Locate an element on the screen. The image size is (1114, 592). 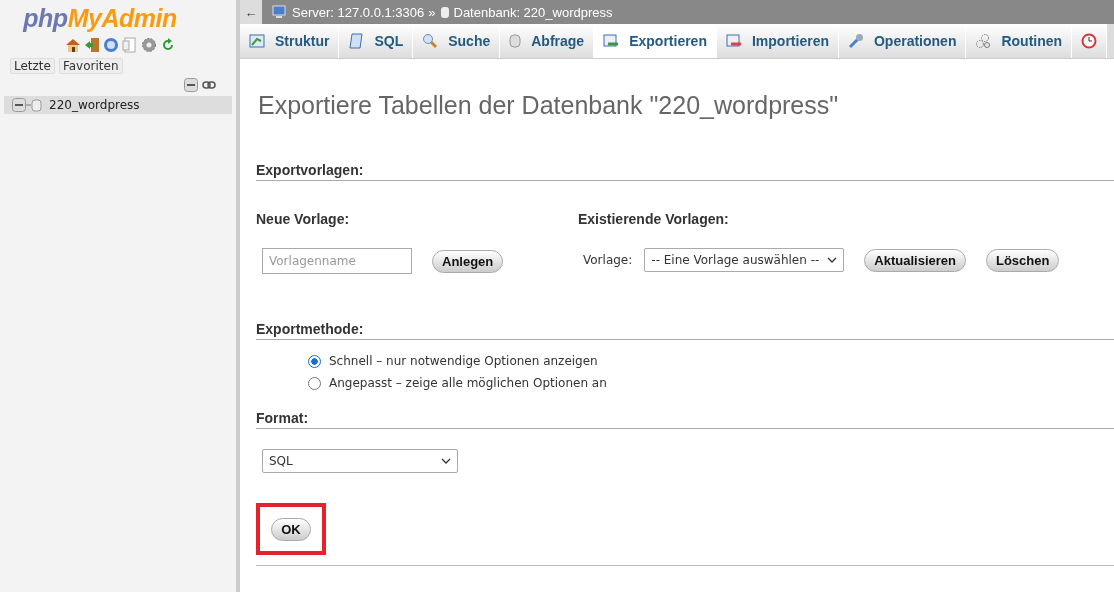
ok-button: OK is located at coordinates (291, 529).